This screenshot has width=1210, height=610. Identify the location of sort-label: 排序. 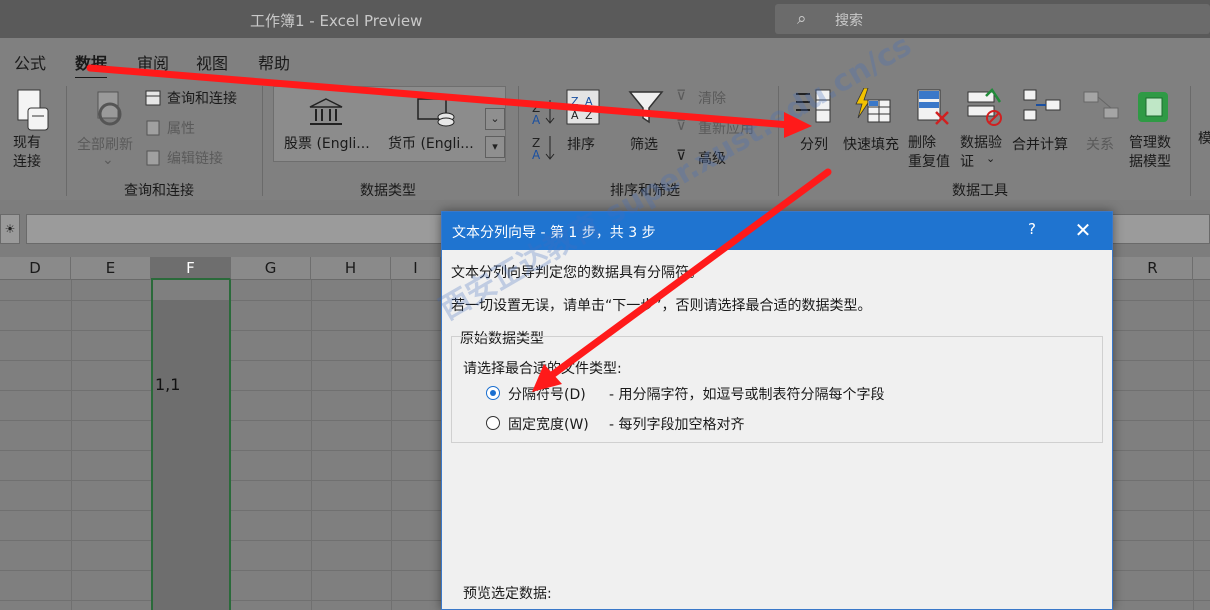
(581, 145).